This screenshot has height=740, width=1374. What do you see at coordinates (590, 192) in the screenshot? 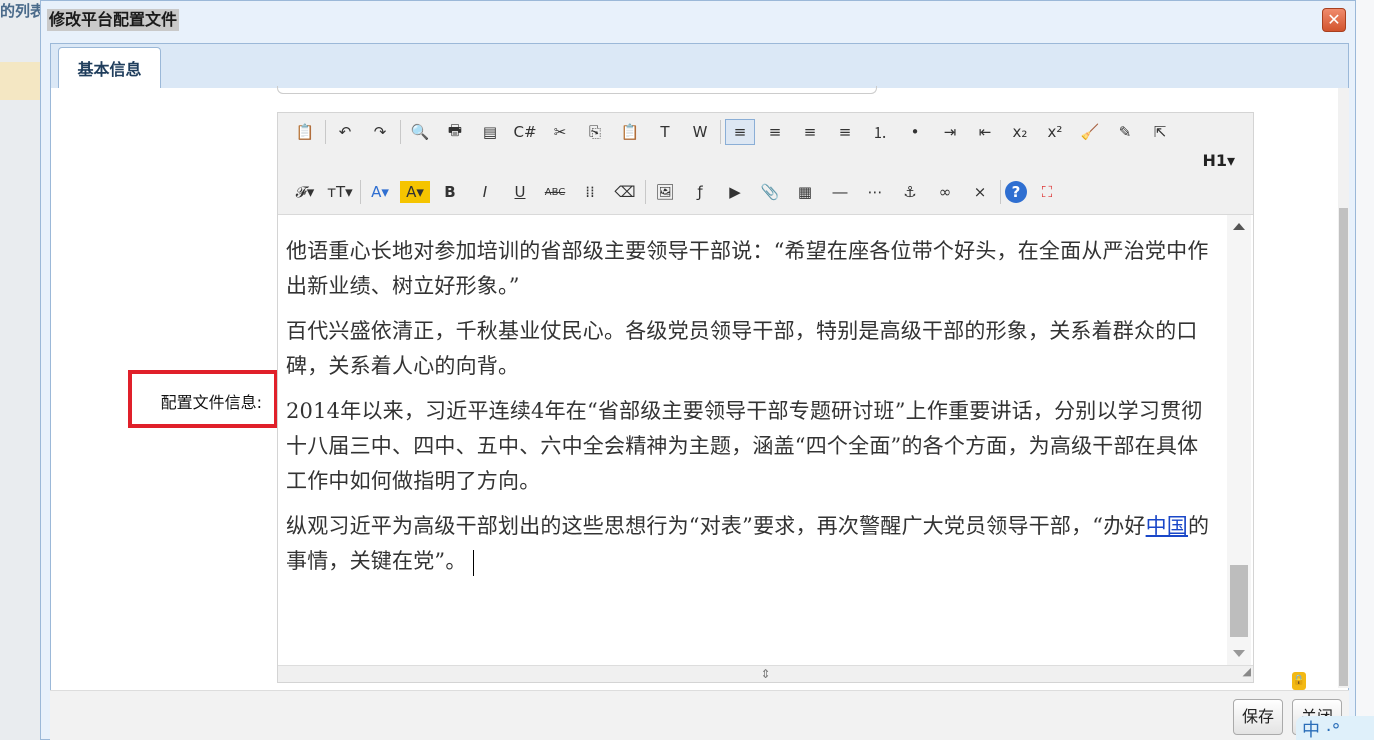
I see `line-height-icon: ⁞⁞` at bounding box center [590, 192].